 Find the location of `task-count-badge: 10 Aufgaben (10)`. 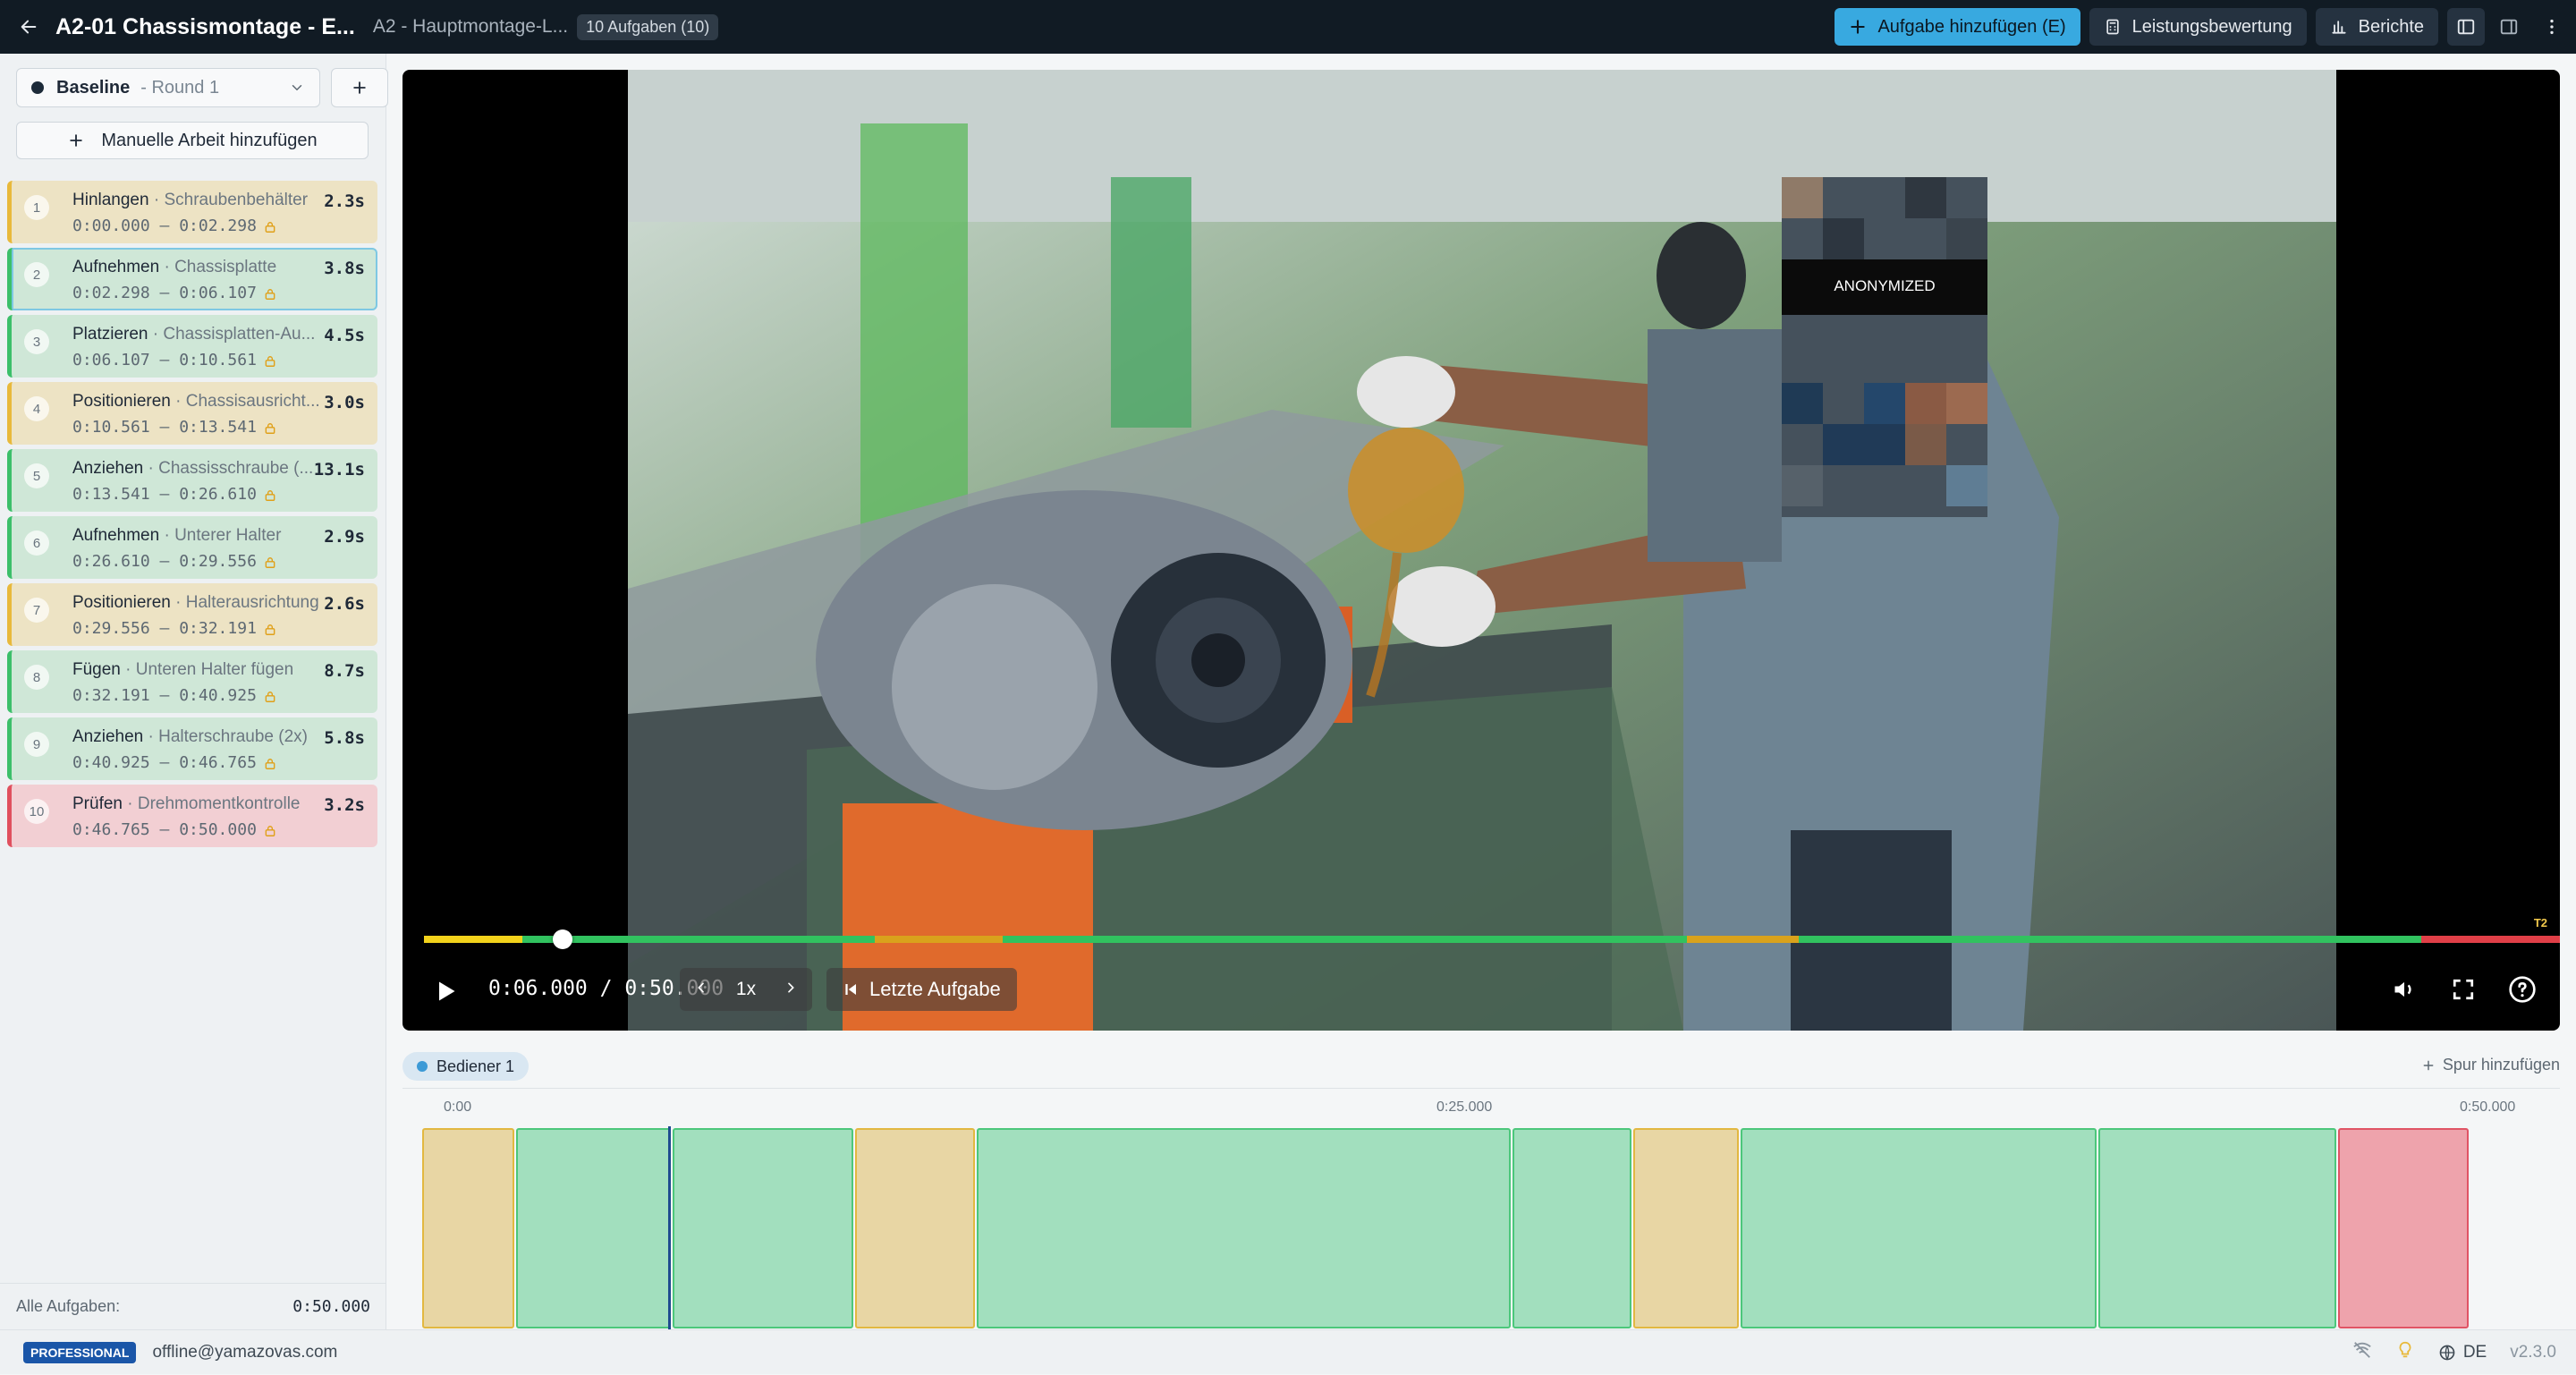

task-count-badge: 10 Aufgaben (10) is located at coordinates (648, 26).